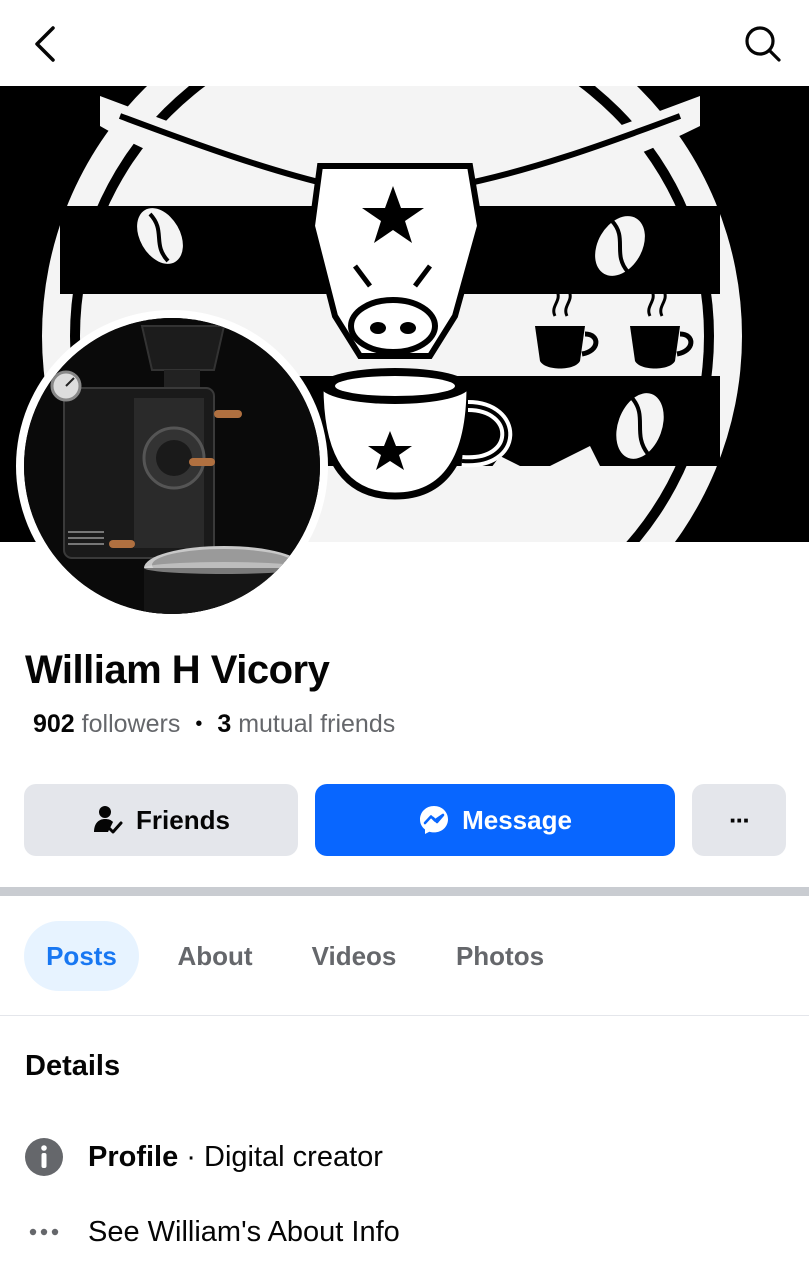 Image resolution: width=809 pixels, height=1280 pixels. I want to click on coffee-roaster-image, so click(172, 466).